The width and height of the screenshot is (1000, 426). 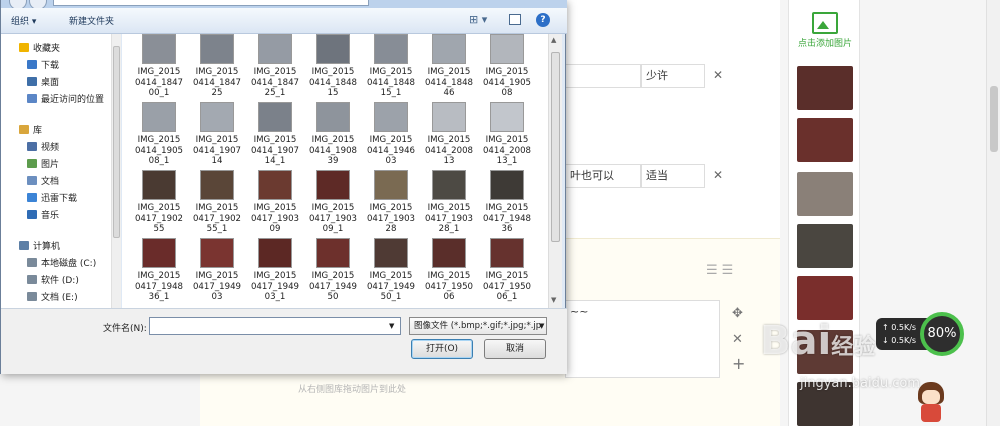 I want to click on file-item: IMG_2015 0417_1902 55_1, so click(x=217, y=202).